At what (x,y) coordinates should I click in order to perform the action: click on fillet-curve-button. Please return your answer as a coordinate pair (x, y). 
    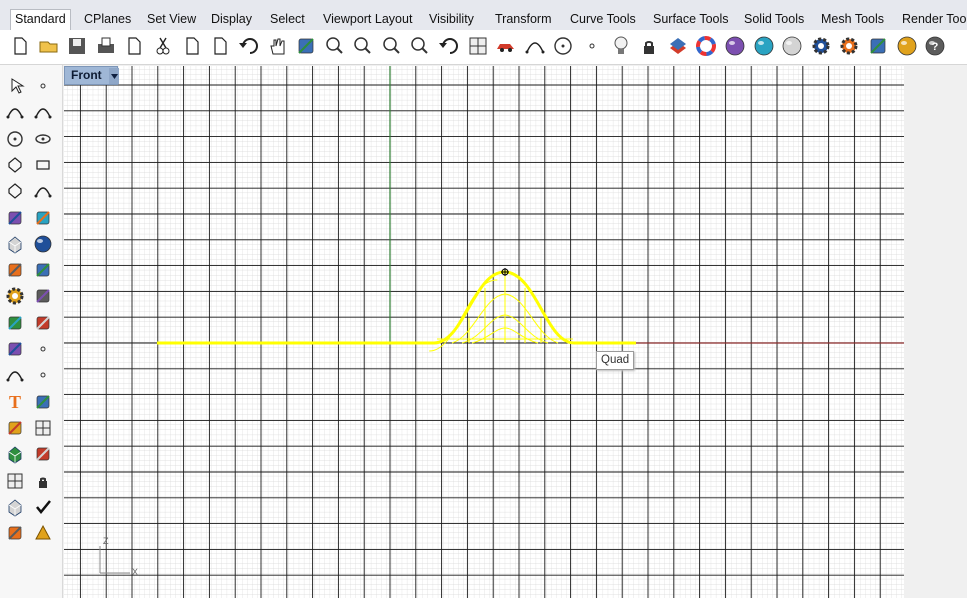
    Looking at the image, I should click on (43, 191).